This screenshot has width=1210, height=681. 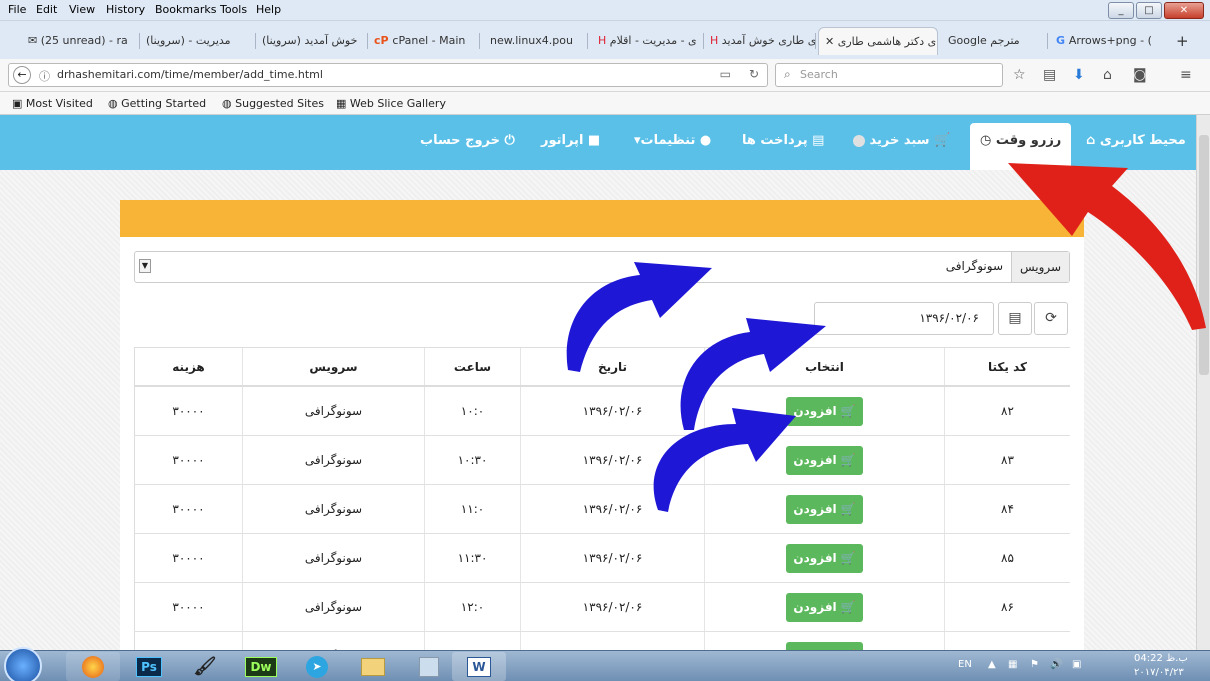 I want to click on start-button-icon, so click(x=23, y=664).